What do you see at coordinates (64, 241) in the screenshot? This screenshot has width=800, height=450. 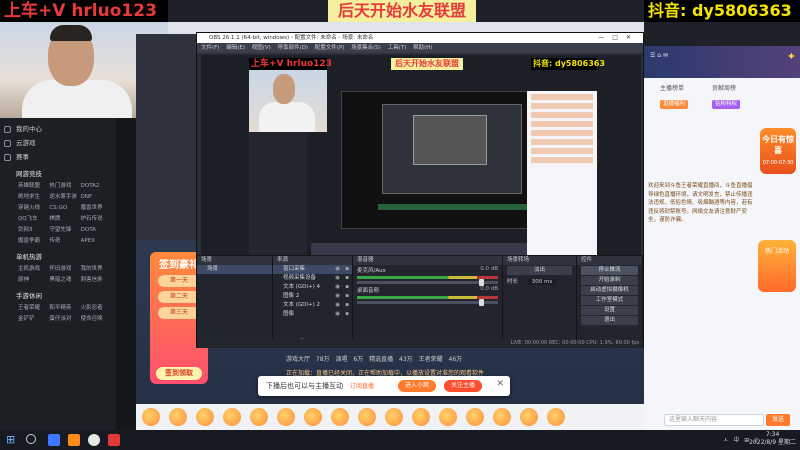 I see `sidebar-category-item: 传奇` at bounding box center [64, 241].